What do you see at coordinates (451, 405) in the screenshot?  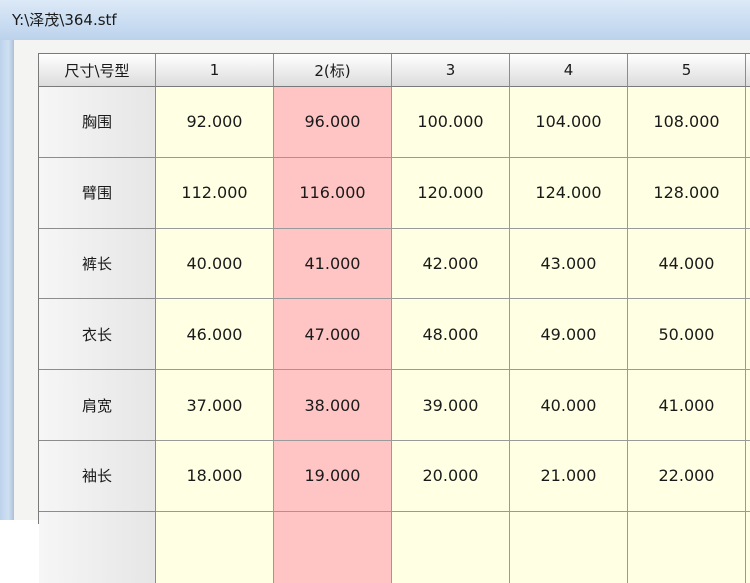 I see `table-cell: 39.000` at bounding box center [451, 405].